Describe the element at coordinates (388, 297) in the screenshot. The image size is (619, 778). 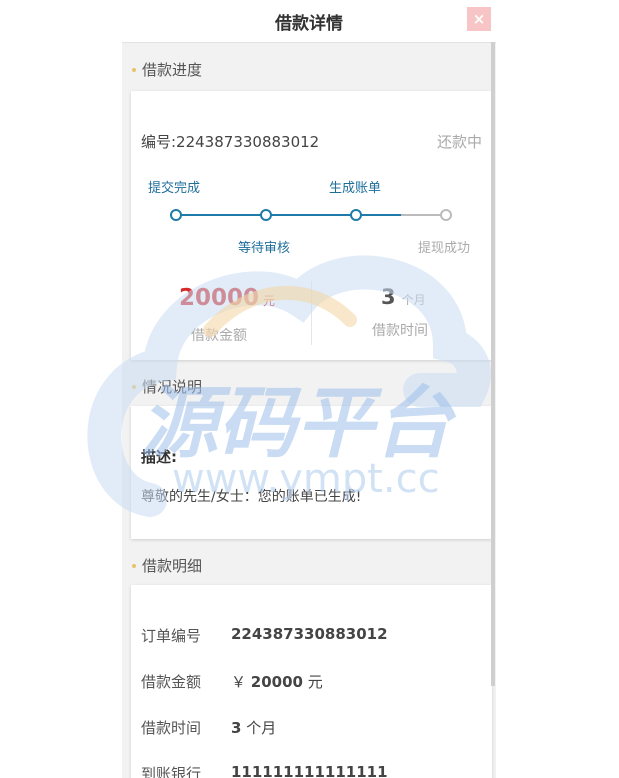
I see `term-value: 3` at that location.